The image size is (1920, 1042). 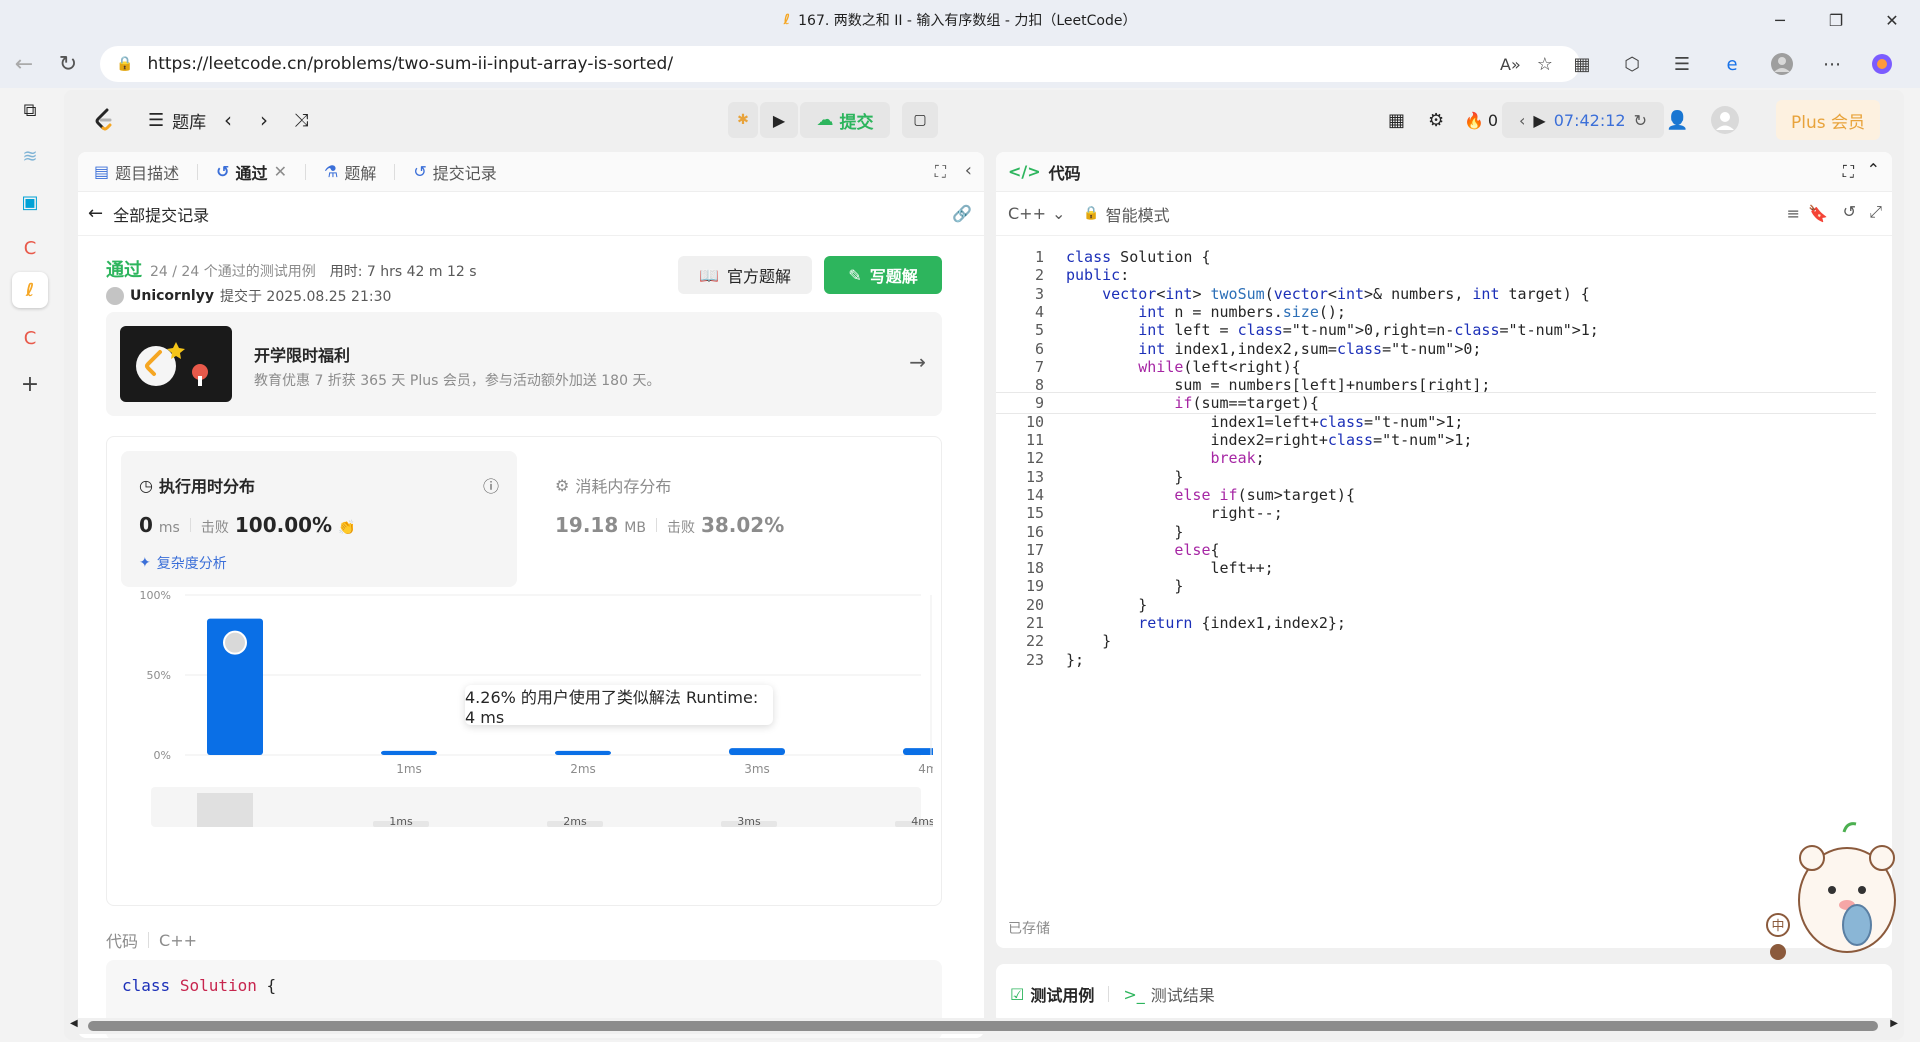 What do you see at coordinates (1632, 64) in the screenshot?
I see `extensions-icon: ⬡` at bounding box center [1632, 64].